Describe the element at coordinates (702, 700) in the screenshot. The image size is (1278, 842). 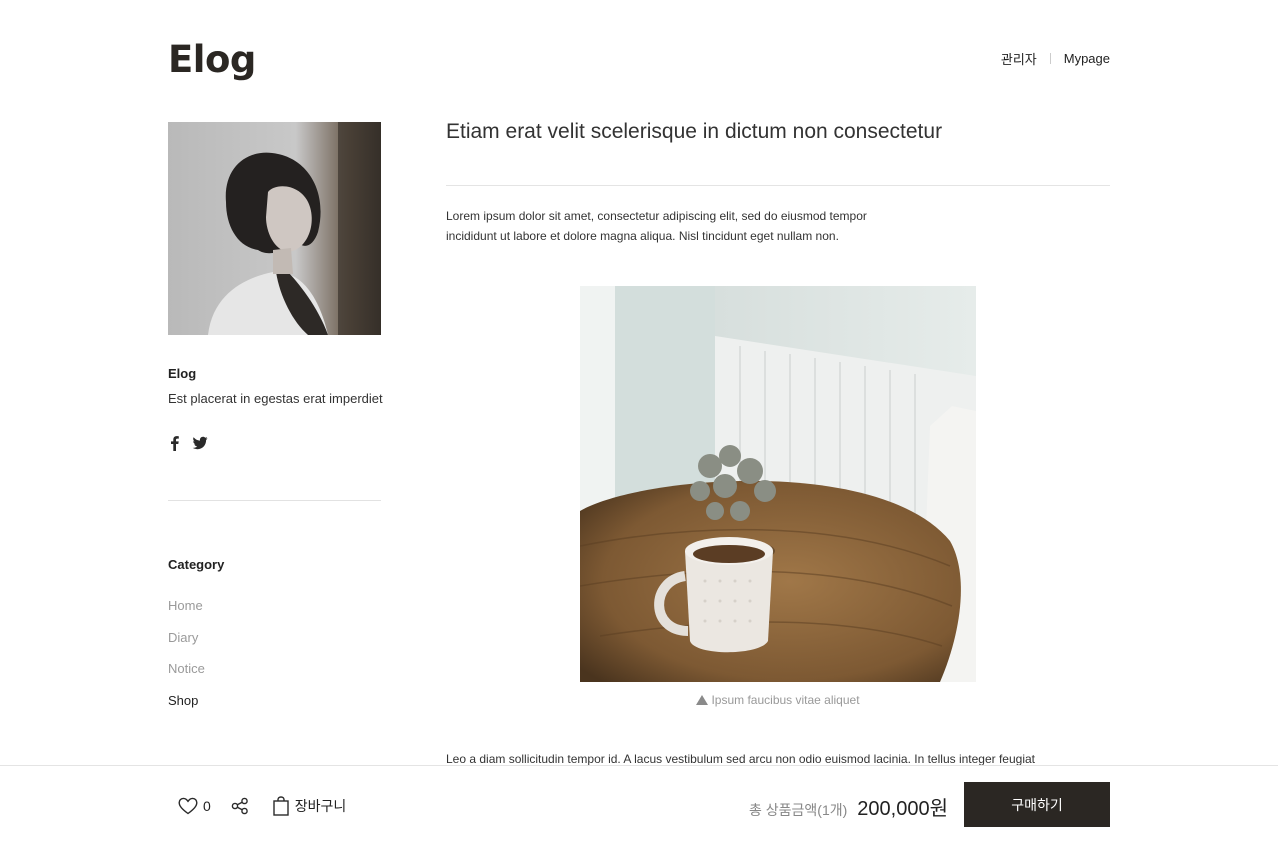
I see `triangle-up-icon` at that location.